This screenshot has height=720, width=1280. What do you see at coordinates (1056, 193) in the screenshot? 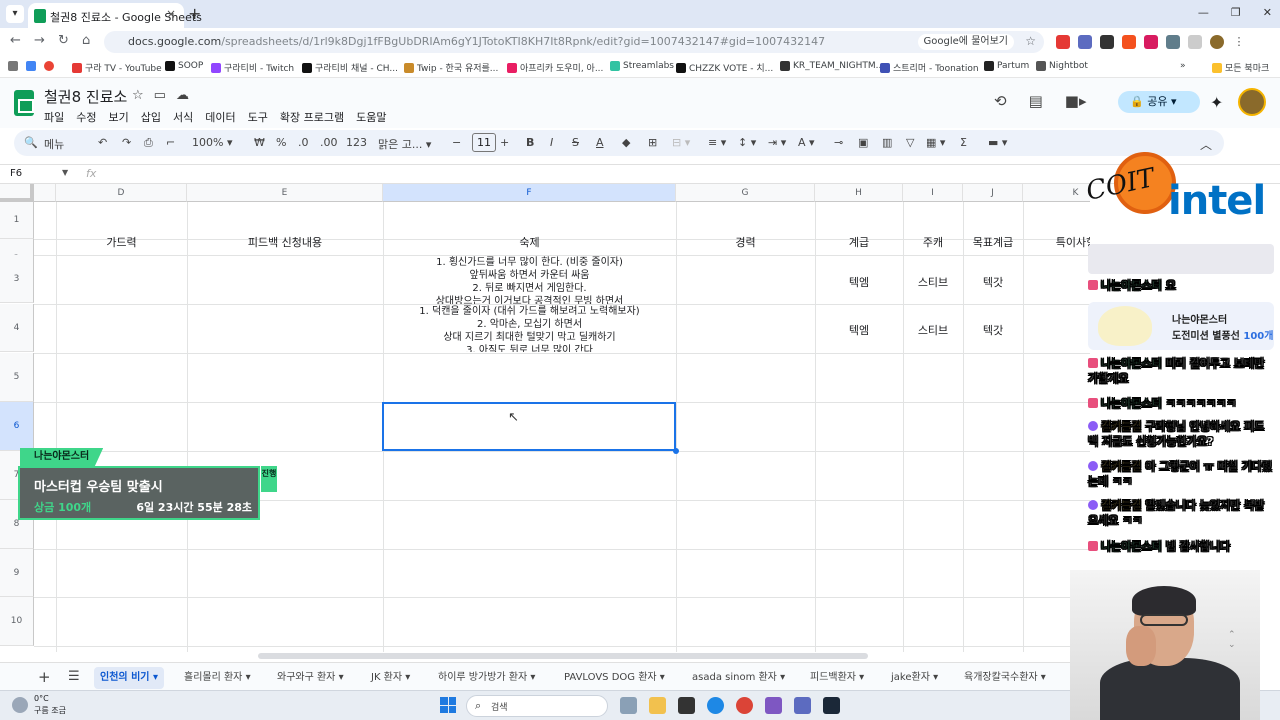
I see `column-header-k: K` at bounding box center [1056, 193].